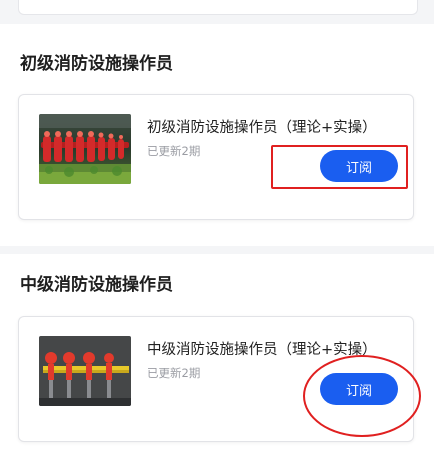  I want to click on previous-card-bottom, so click(218, 7).